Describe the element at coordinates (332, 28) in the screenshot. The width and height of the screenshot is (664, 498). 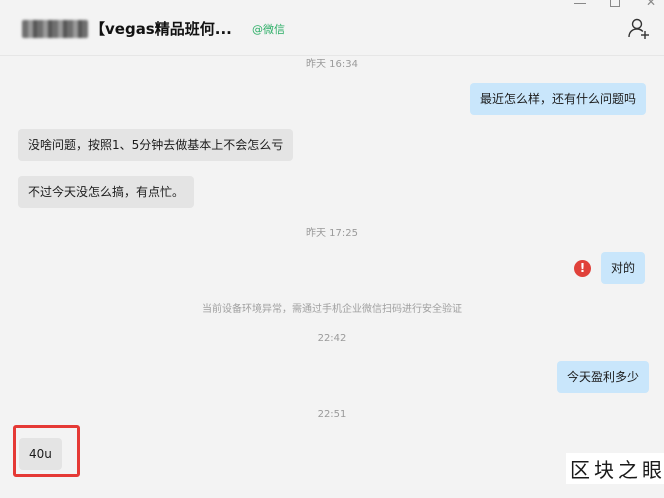
I see `chat-header: 【vegas精品班何... @微信 ✕` at that location.